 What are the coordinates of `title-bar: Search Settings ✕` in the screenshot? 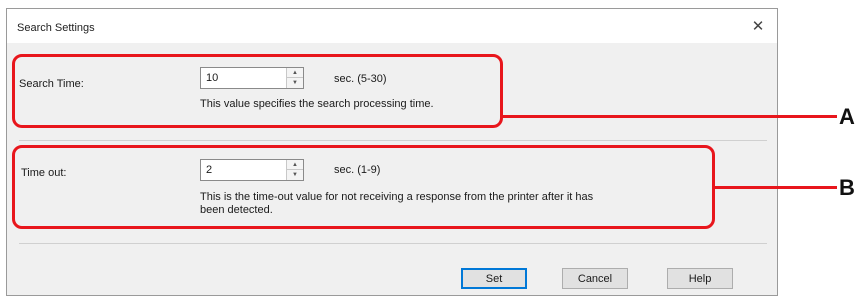 It's located at (392, 26).